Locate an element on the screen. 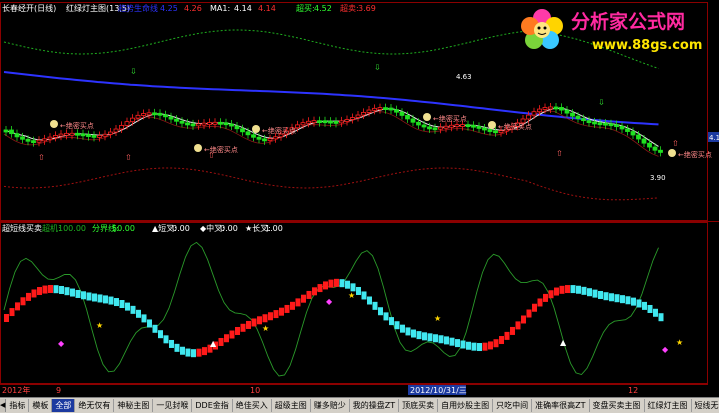  sub-legend-value: 1.00 is located at coordinates (274, 228).